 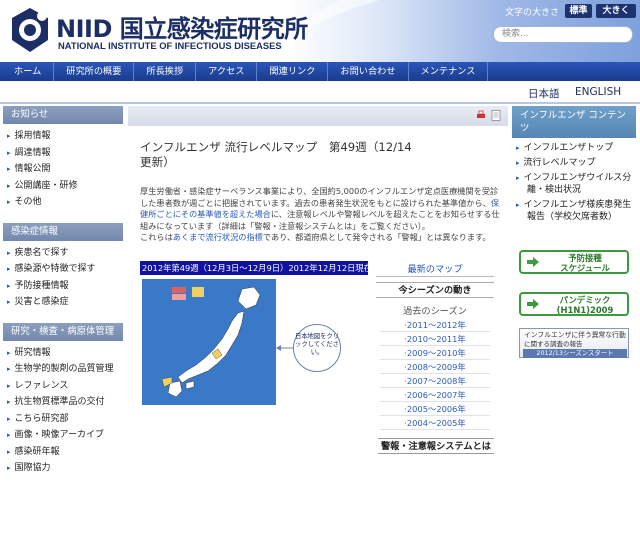 I want to click on sidebar-item-procurement: 調達情報, so click(x=63, y=153).